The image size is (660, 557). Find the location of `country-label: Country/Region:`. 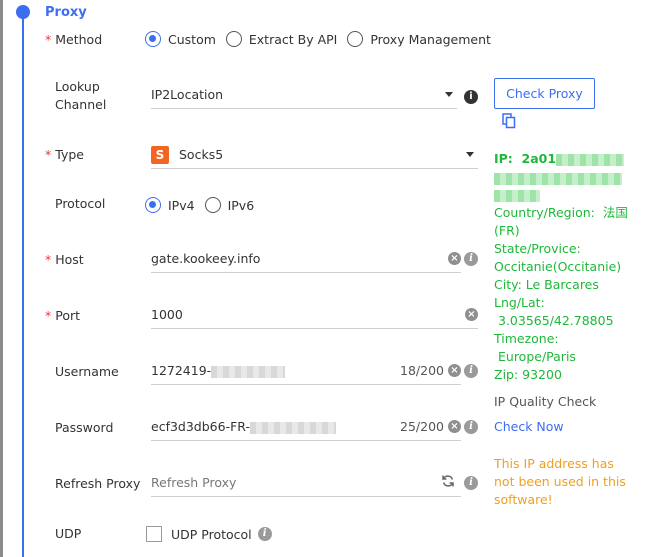

country-label: Country/Region: is located at coordinates (544, 212).